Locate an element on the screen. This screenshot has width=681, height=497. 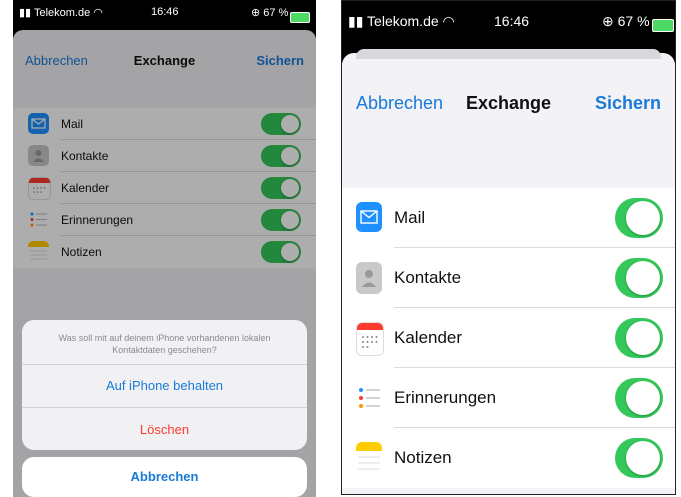
service-row-calendar: Kalender is located at coordinates (508, 338).